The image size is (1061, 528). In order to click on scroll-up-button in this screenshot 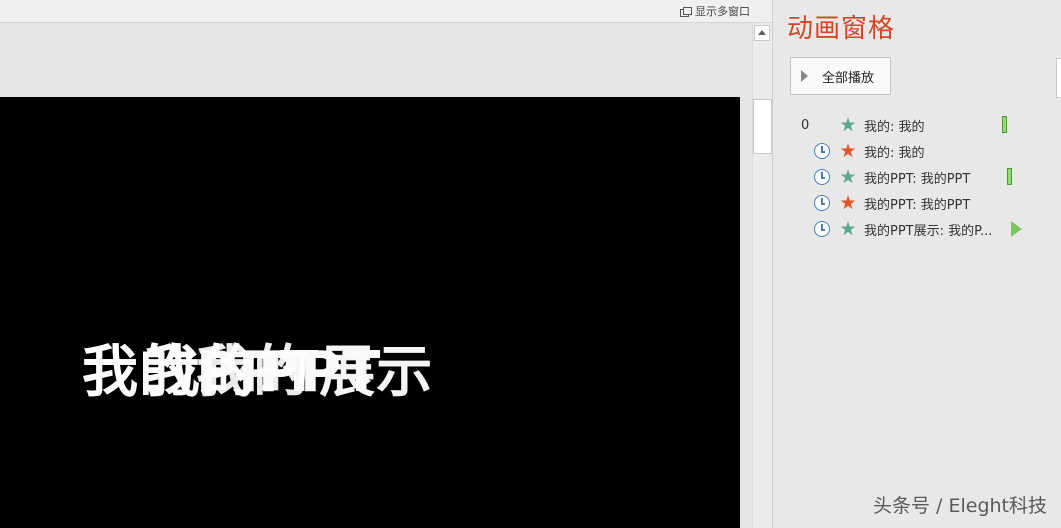, I will do `click(762, 33)`.